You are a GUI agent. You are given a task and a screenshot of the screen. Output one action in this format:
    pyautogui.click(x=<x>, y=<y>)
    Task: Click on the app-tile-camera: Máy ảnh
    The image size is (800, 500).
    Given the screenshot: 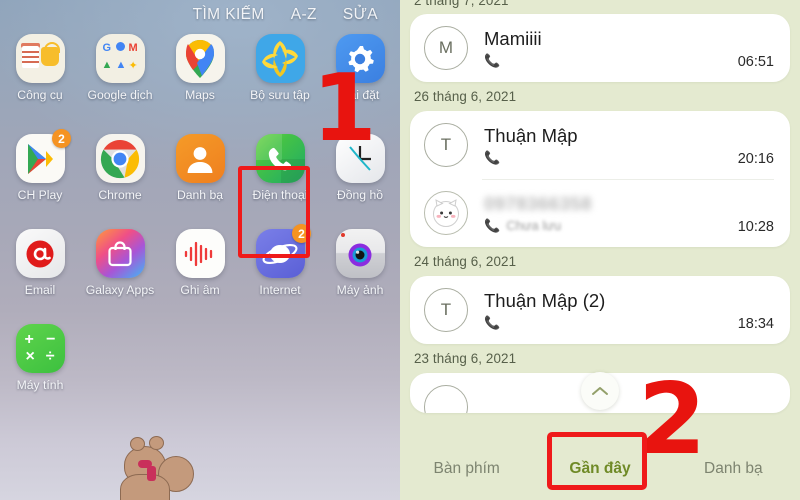 What is the action you would take?
    pyautogui.click(x=360, y=276)
    